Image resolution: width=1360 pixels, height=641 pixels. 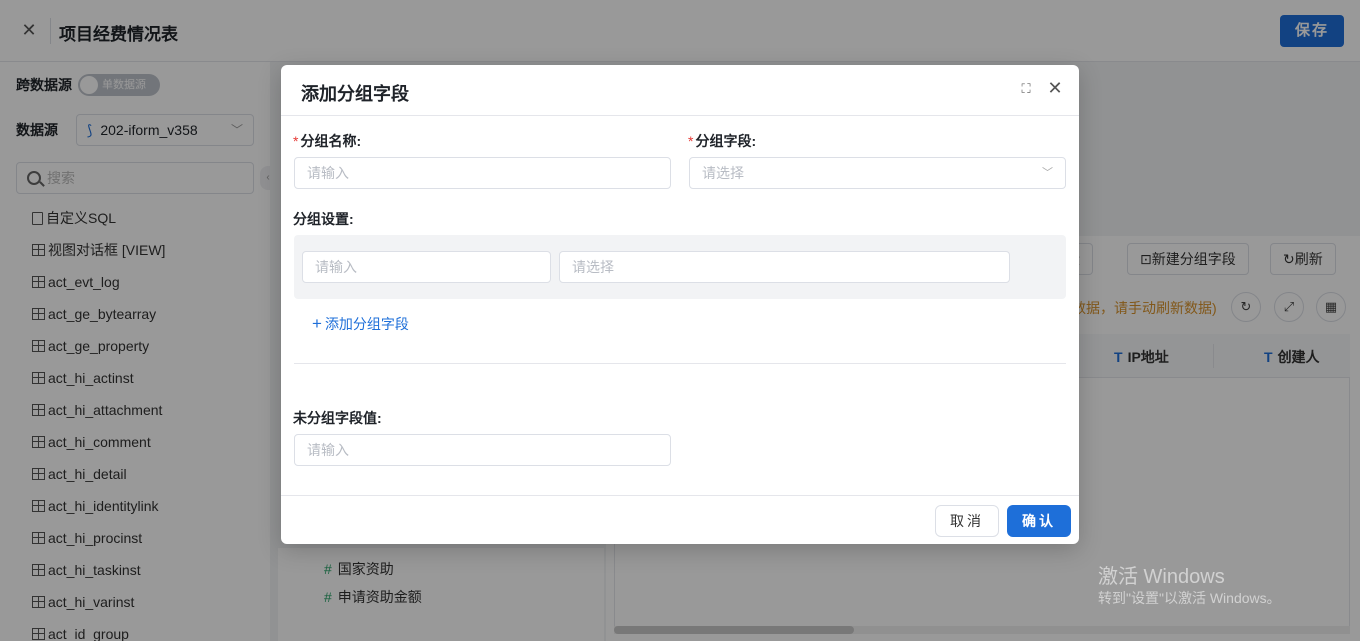 I want to click on confirm-button: 确认, so click(x=1039, y=521).